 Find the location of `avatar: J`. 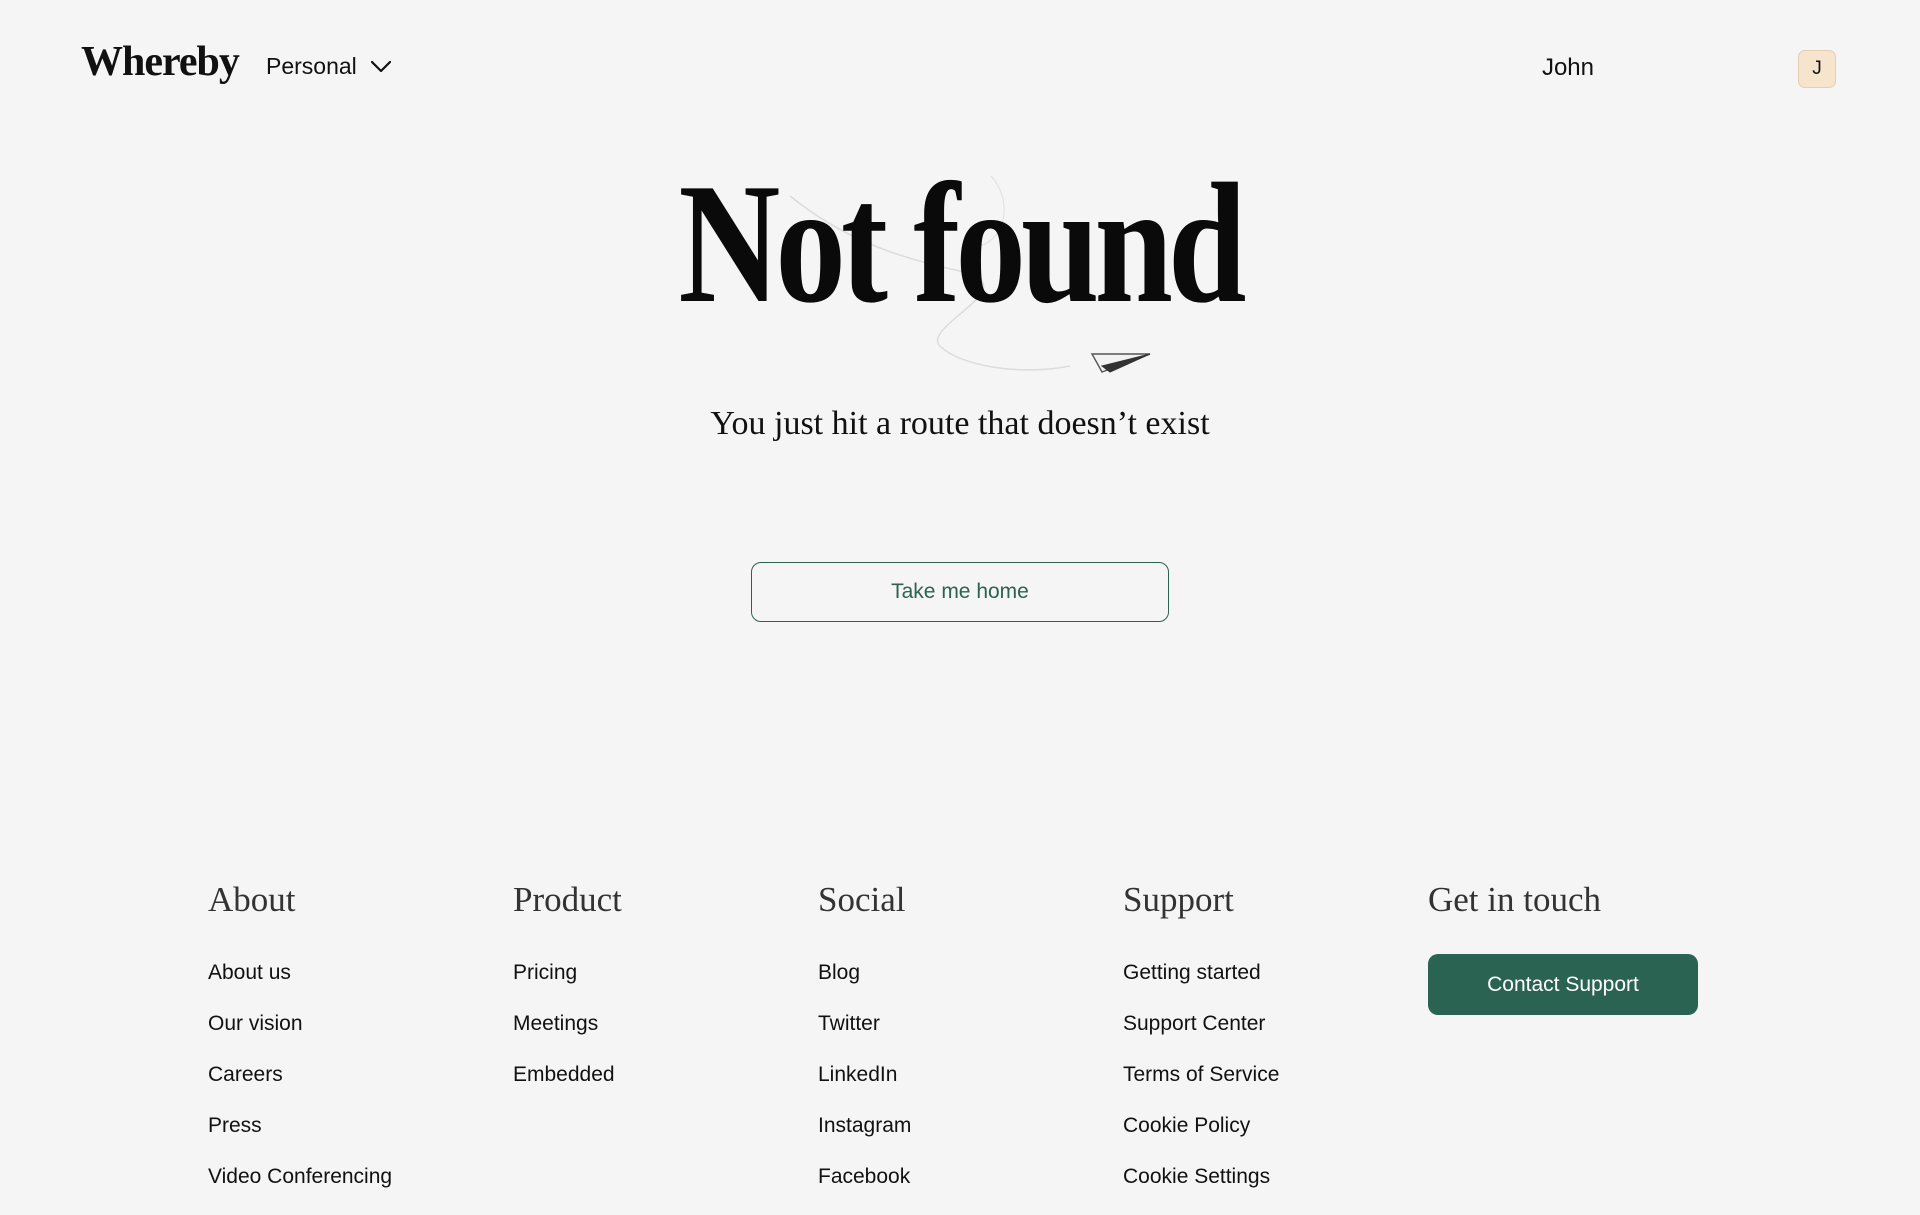

avatar: J is located at coordinates (1817, 69).